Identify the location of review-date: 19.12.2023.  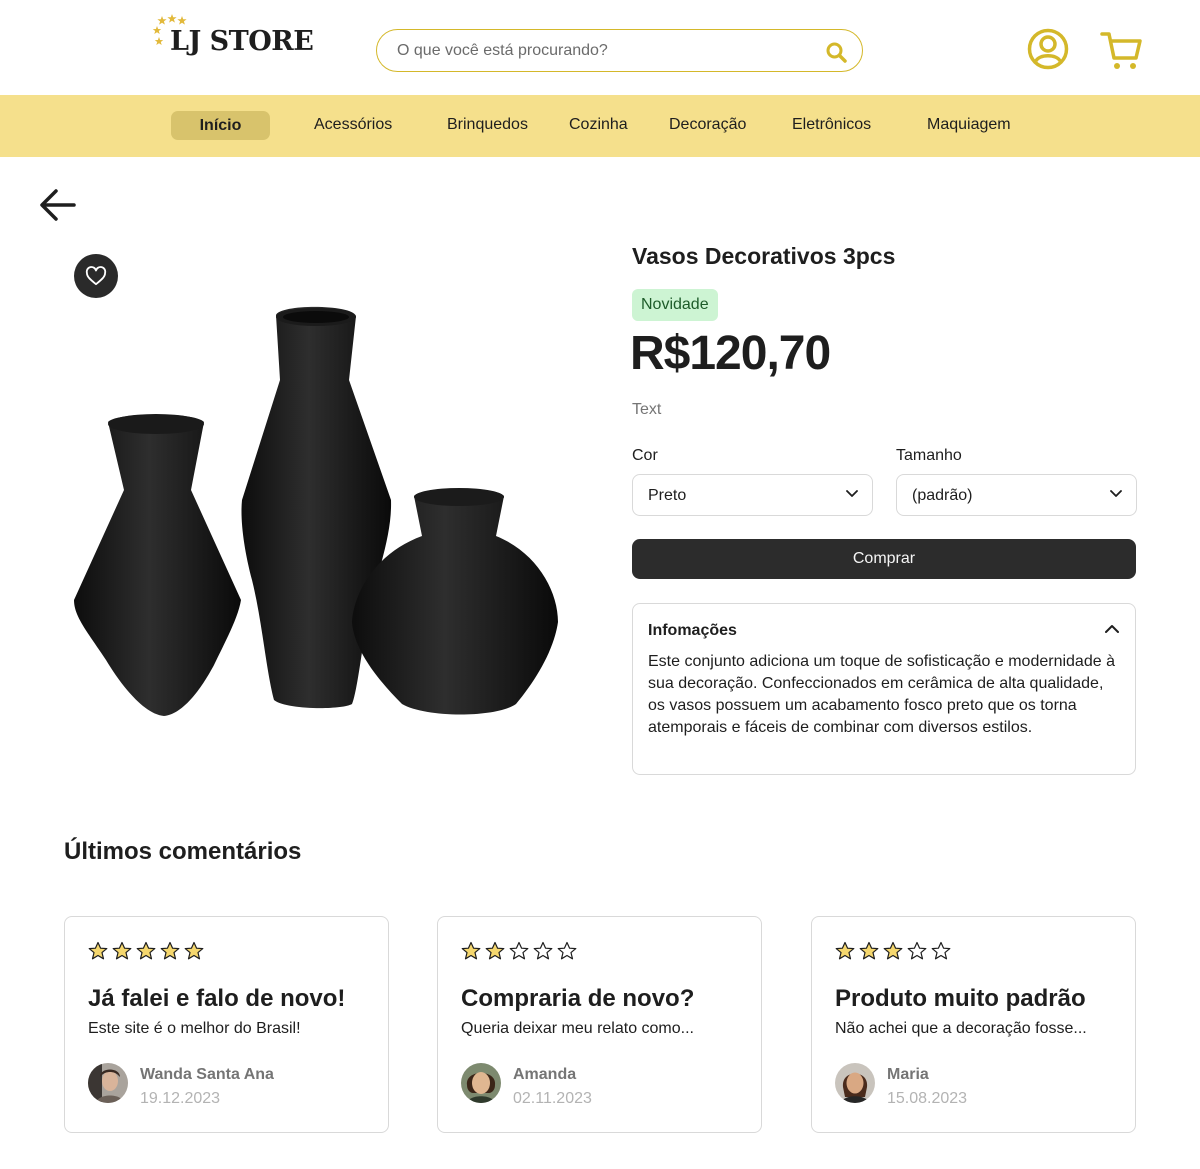
(180, 1098).